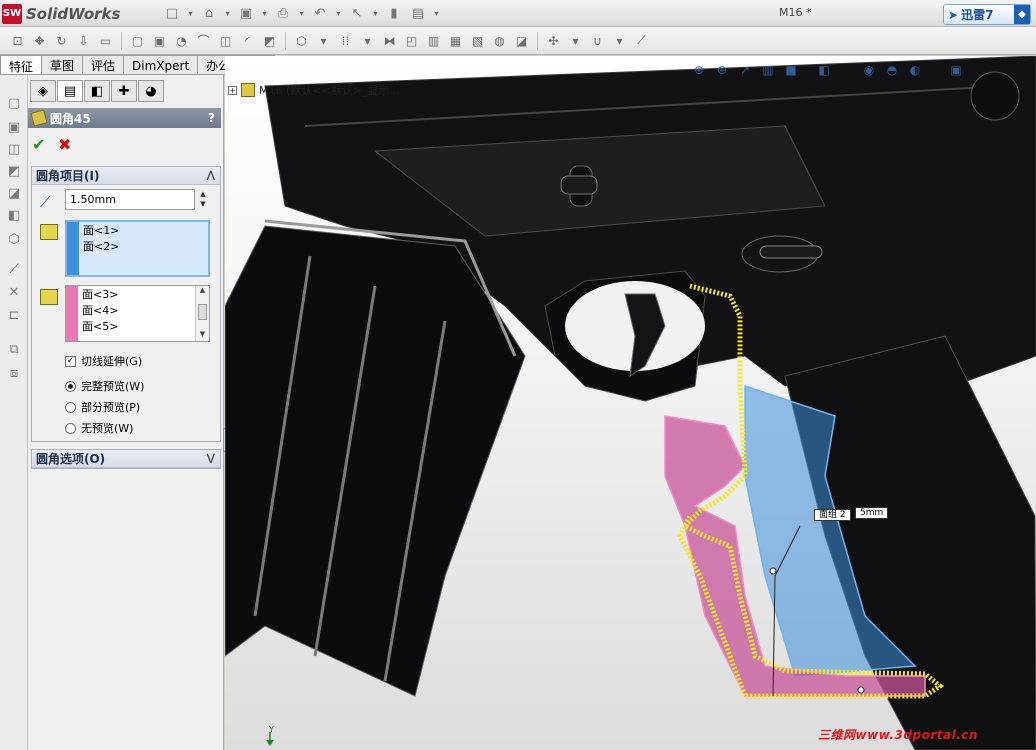  Describe the element at coordinates (100, 311) in the screenshot. I see `list-item: 面<4>` at that location.